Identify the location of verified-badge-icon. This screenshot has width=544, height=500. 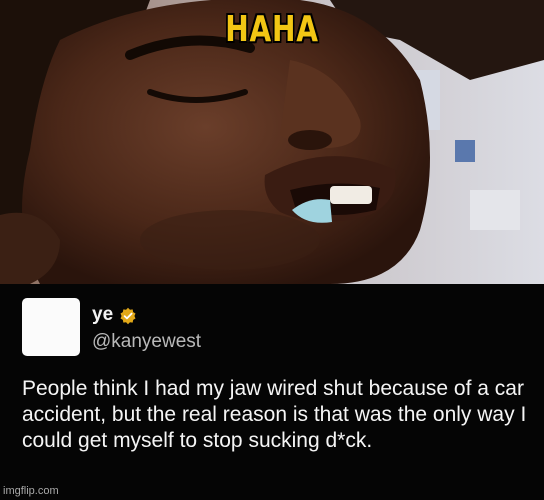
(128, 316).